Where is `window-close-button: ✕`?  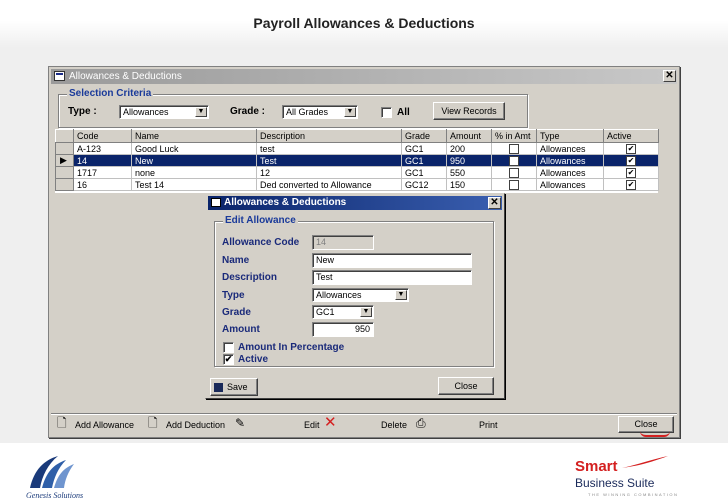 window-close-button: ✕ is located at coordinates (669, 76).